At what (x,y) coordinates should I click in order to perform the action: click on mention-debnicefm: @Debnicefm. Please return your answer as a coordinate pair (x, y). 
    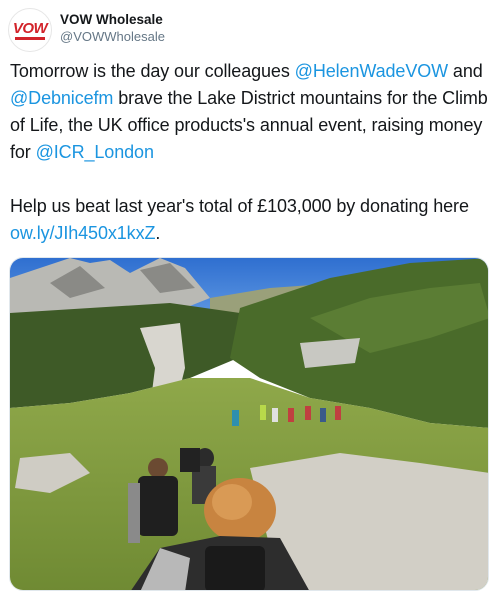
    Looking at the image, I should click on (61, 98).